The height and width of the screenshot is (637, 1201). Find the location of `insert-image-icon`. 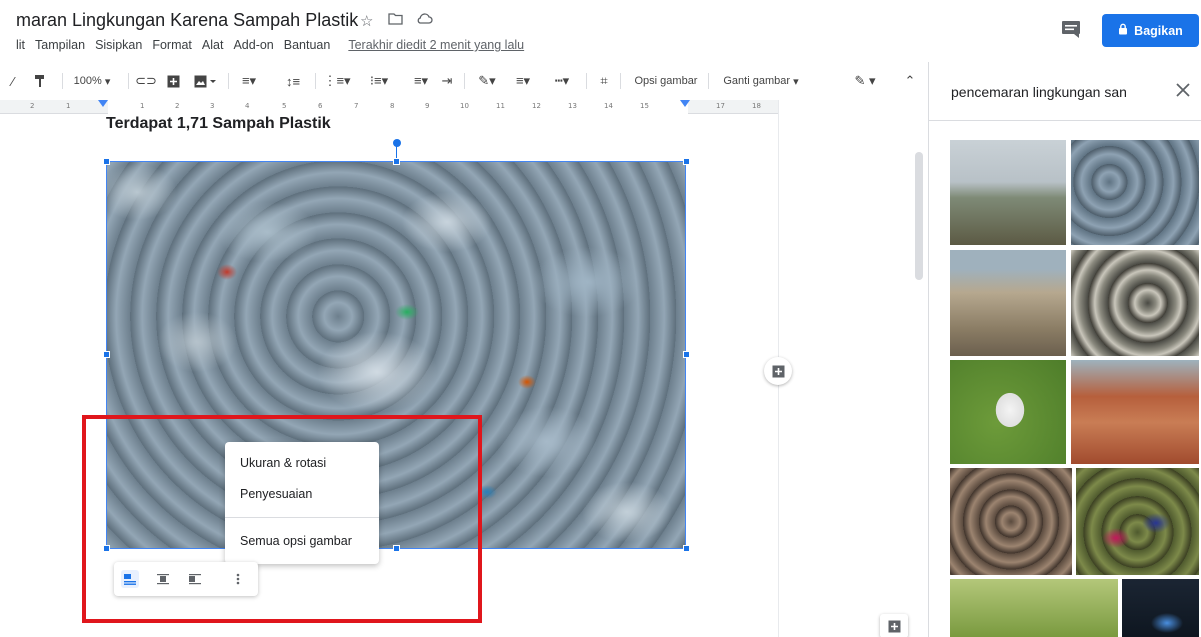

insert-image-icon is located at coordinates (205, 81).